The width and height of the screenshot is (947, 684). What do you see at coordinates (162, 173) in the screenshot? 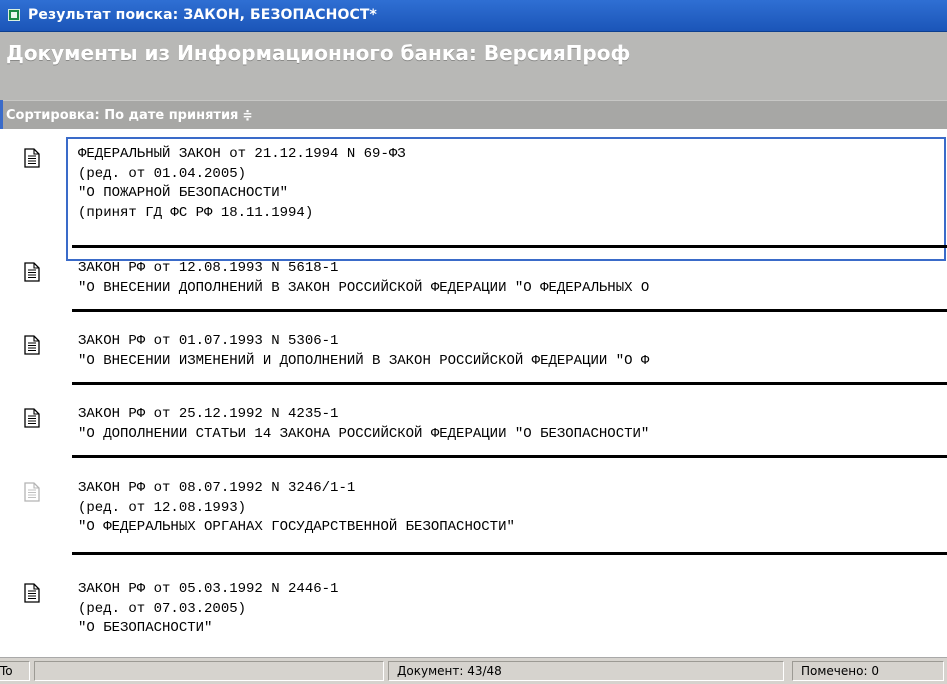
I see `doc-line: (ред. от 01.04.2005)` at bounding box center [162, 173].